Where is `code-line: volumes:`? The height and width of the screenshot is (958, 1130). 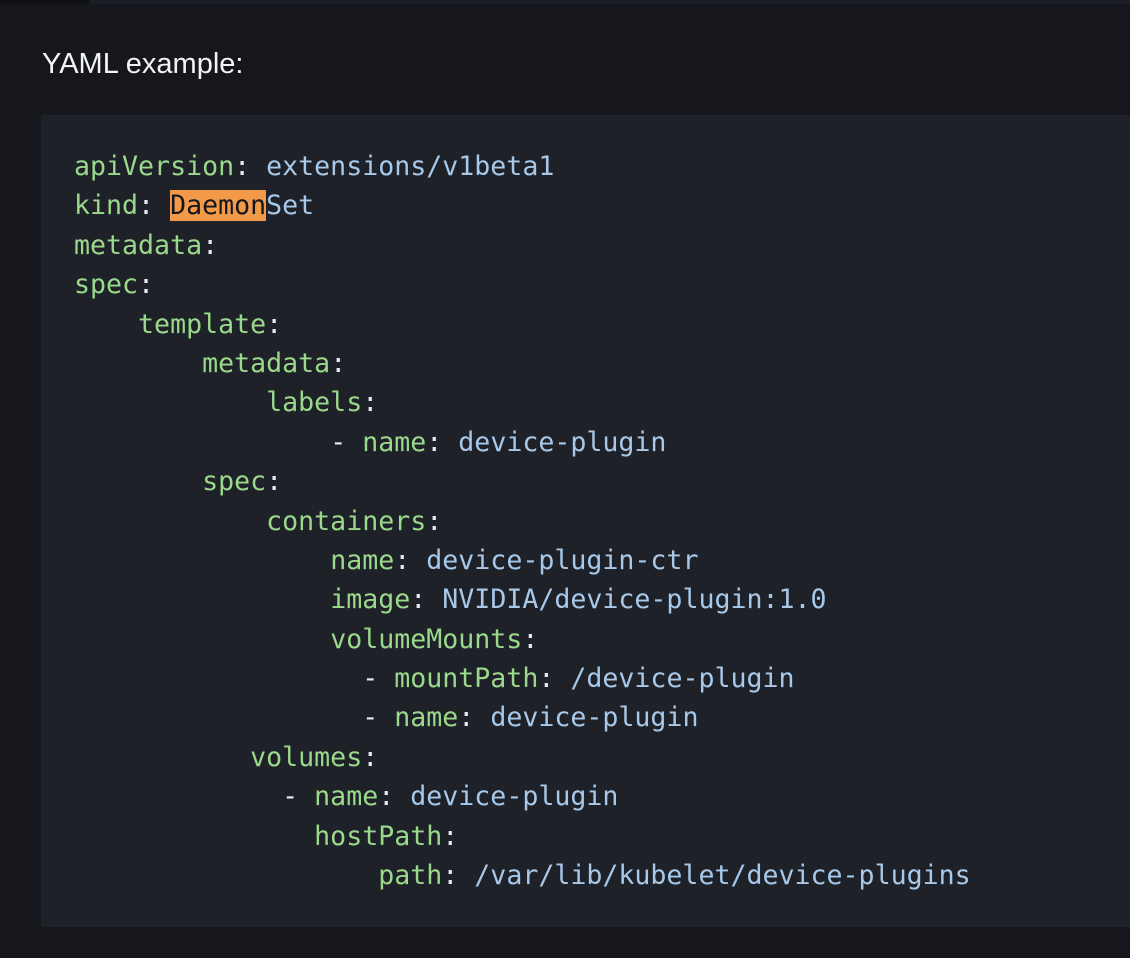 code-line: volumes: is located at coordinates (602, 757).